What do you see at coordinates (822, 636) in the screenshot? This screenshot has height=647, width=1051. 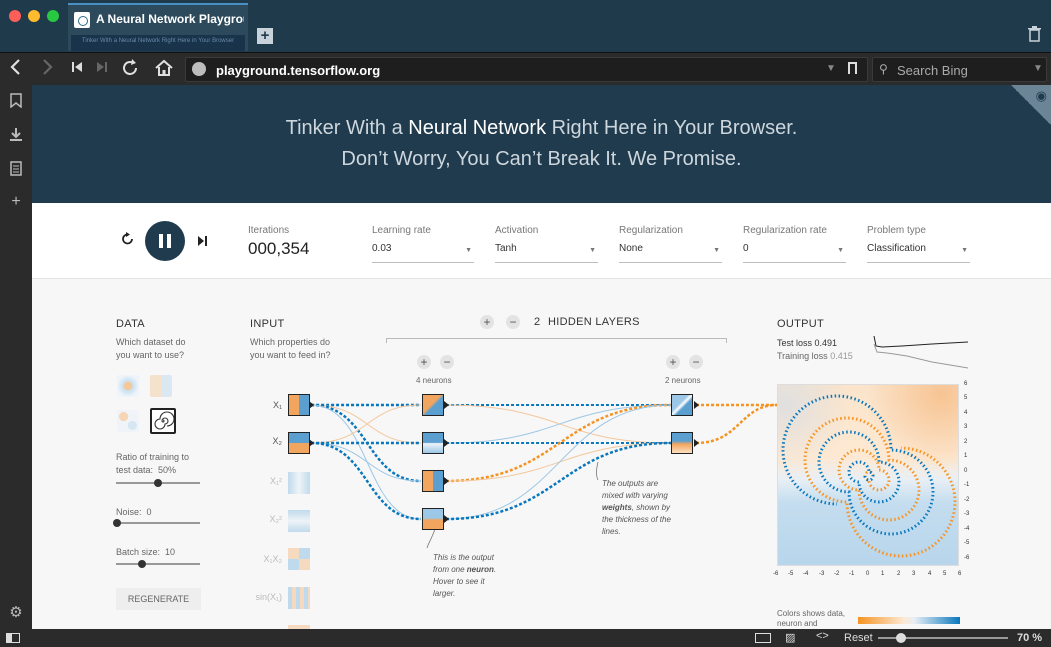 I see `code-icon: <>` at bounding box center [822, 636].